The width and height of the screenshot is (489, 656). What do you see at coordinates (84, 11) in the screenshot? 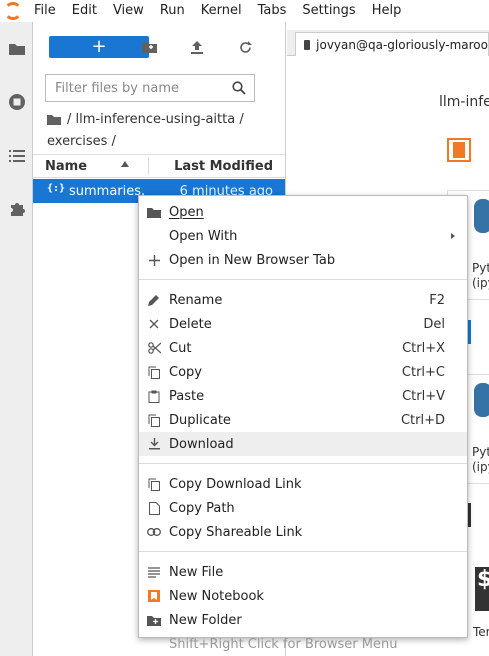
I see `menu-edit: Edit` at bounding box center [84, 11].